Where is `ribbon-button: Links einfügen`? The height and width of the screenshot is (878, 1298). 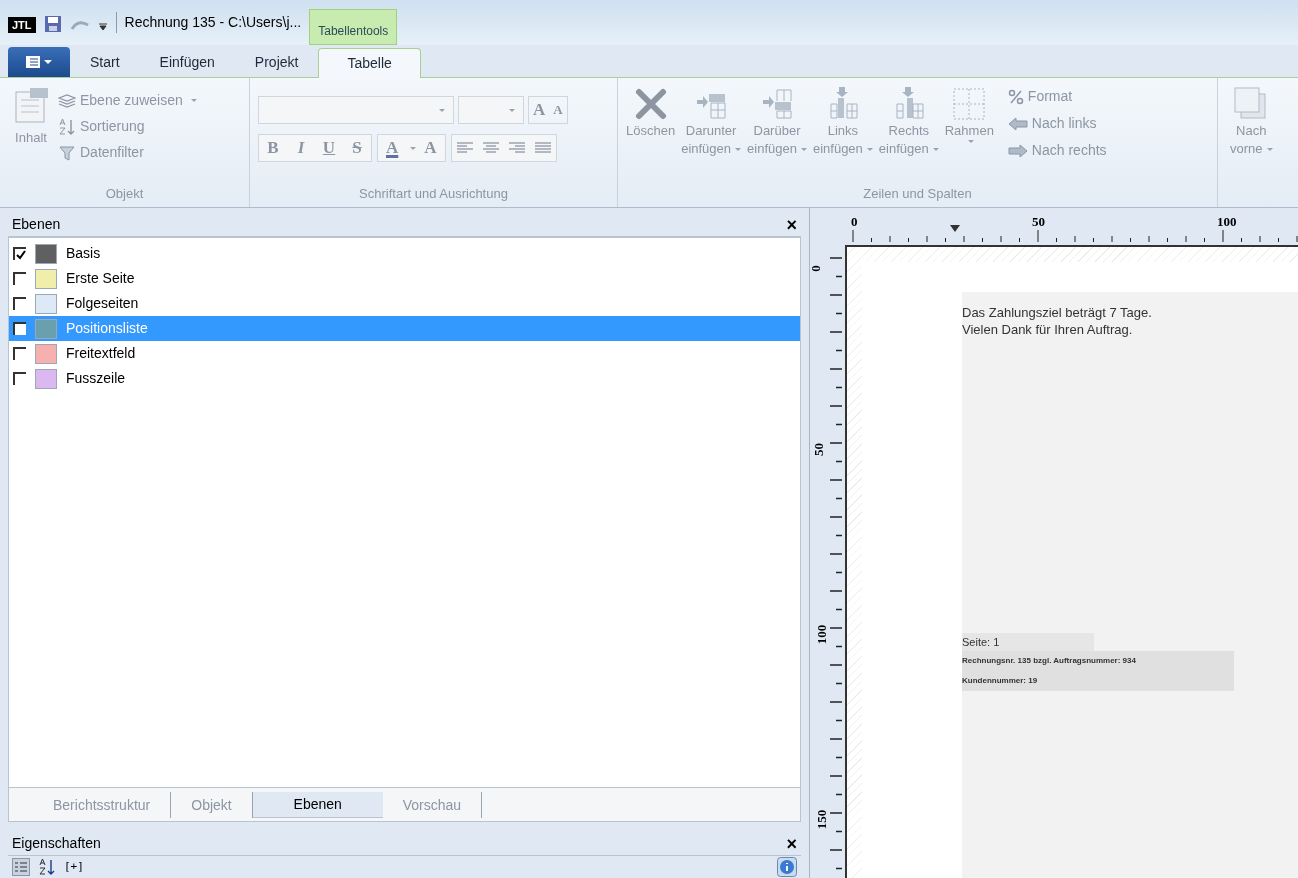 ribbon-button: Links einfügen is located at coordinates (842, 135).